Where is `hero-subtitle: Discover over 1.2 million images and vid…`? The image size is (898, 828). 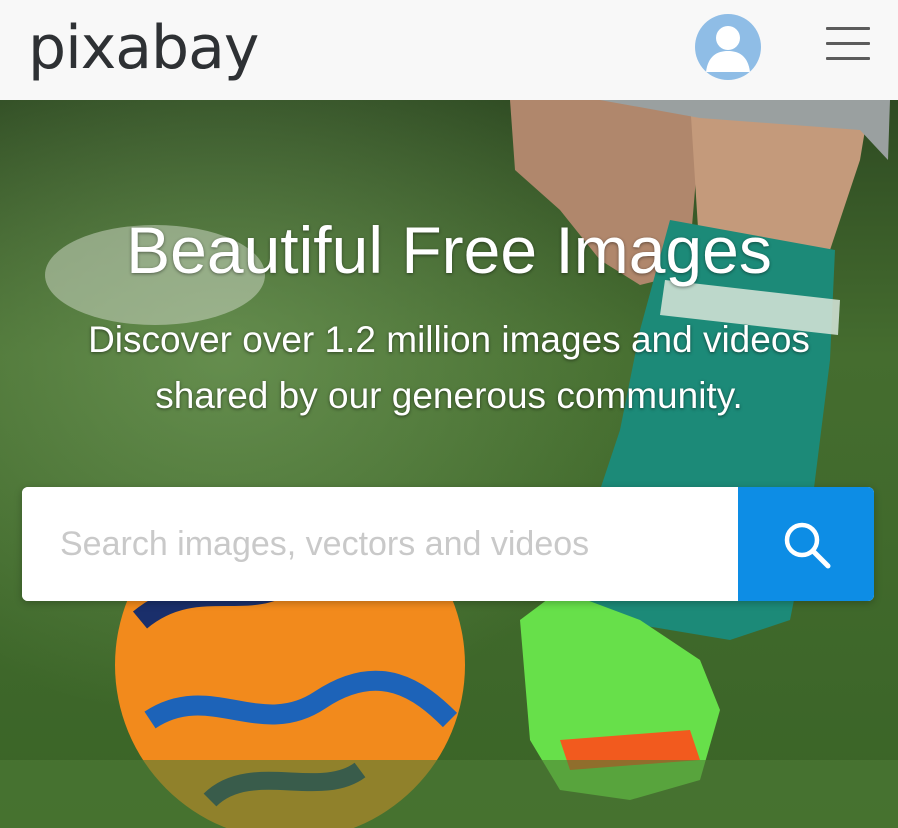 hero-subtitle: Discover over 1.2 million images and vid… is located at coordinates (449, 367).